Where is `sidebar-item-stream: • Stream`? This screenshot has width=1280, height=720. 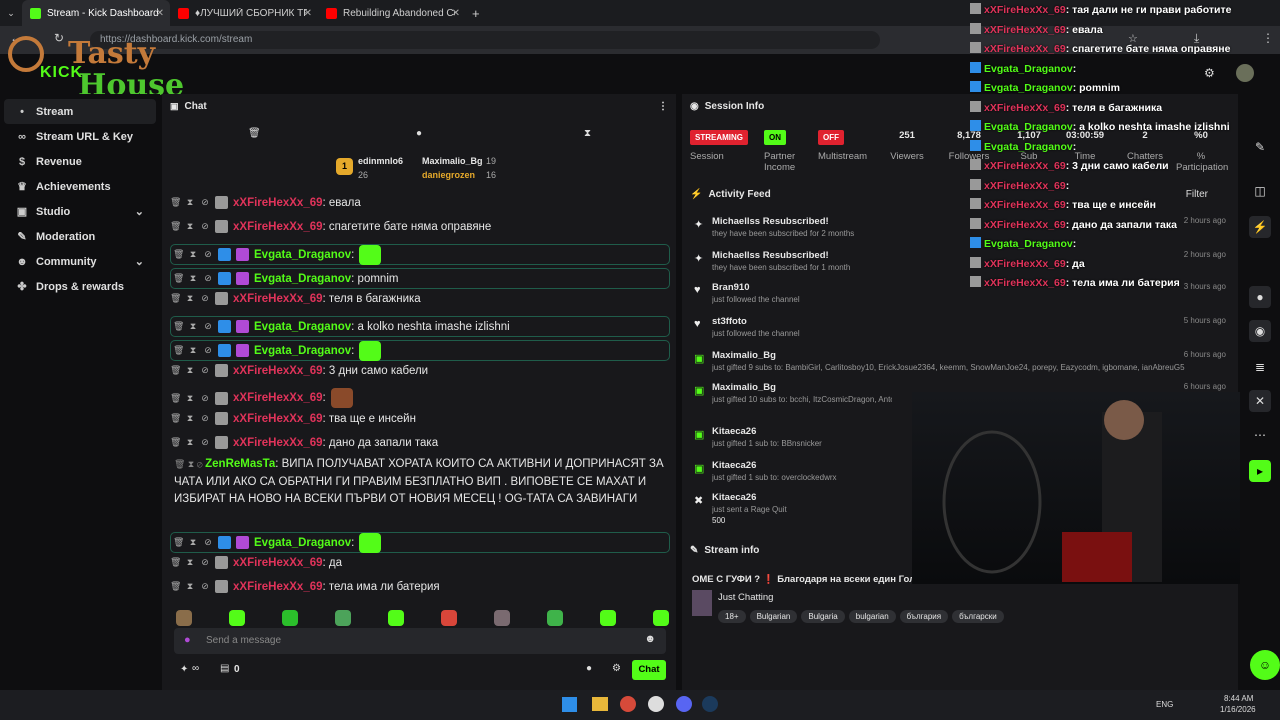
sidebar-item-stream: • Stream is located at coordinates (80, 111).